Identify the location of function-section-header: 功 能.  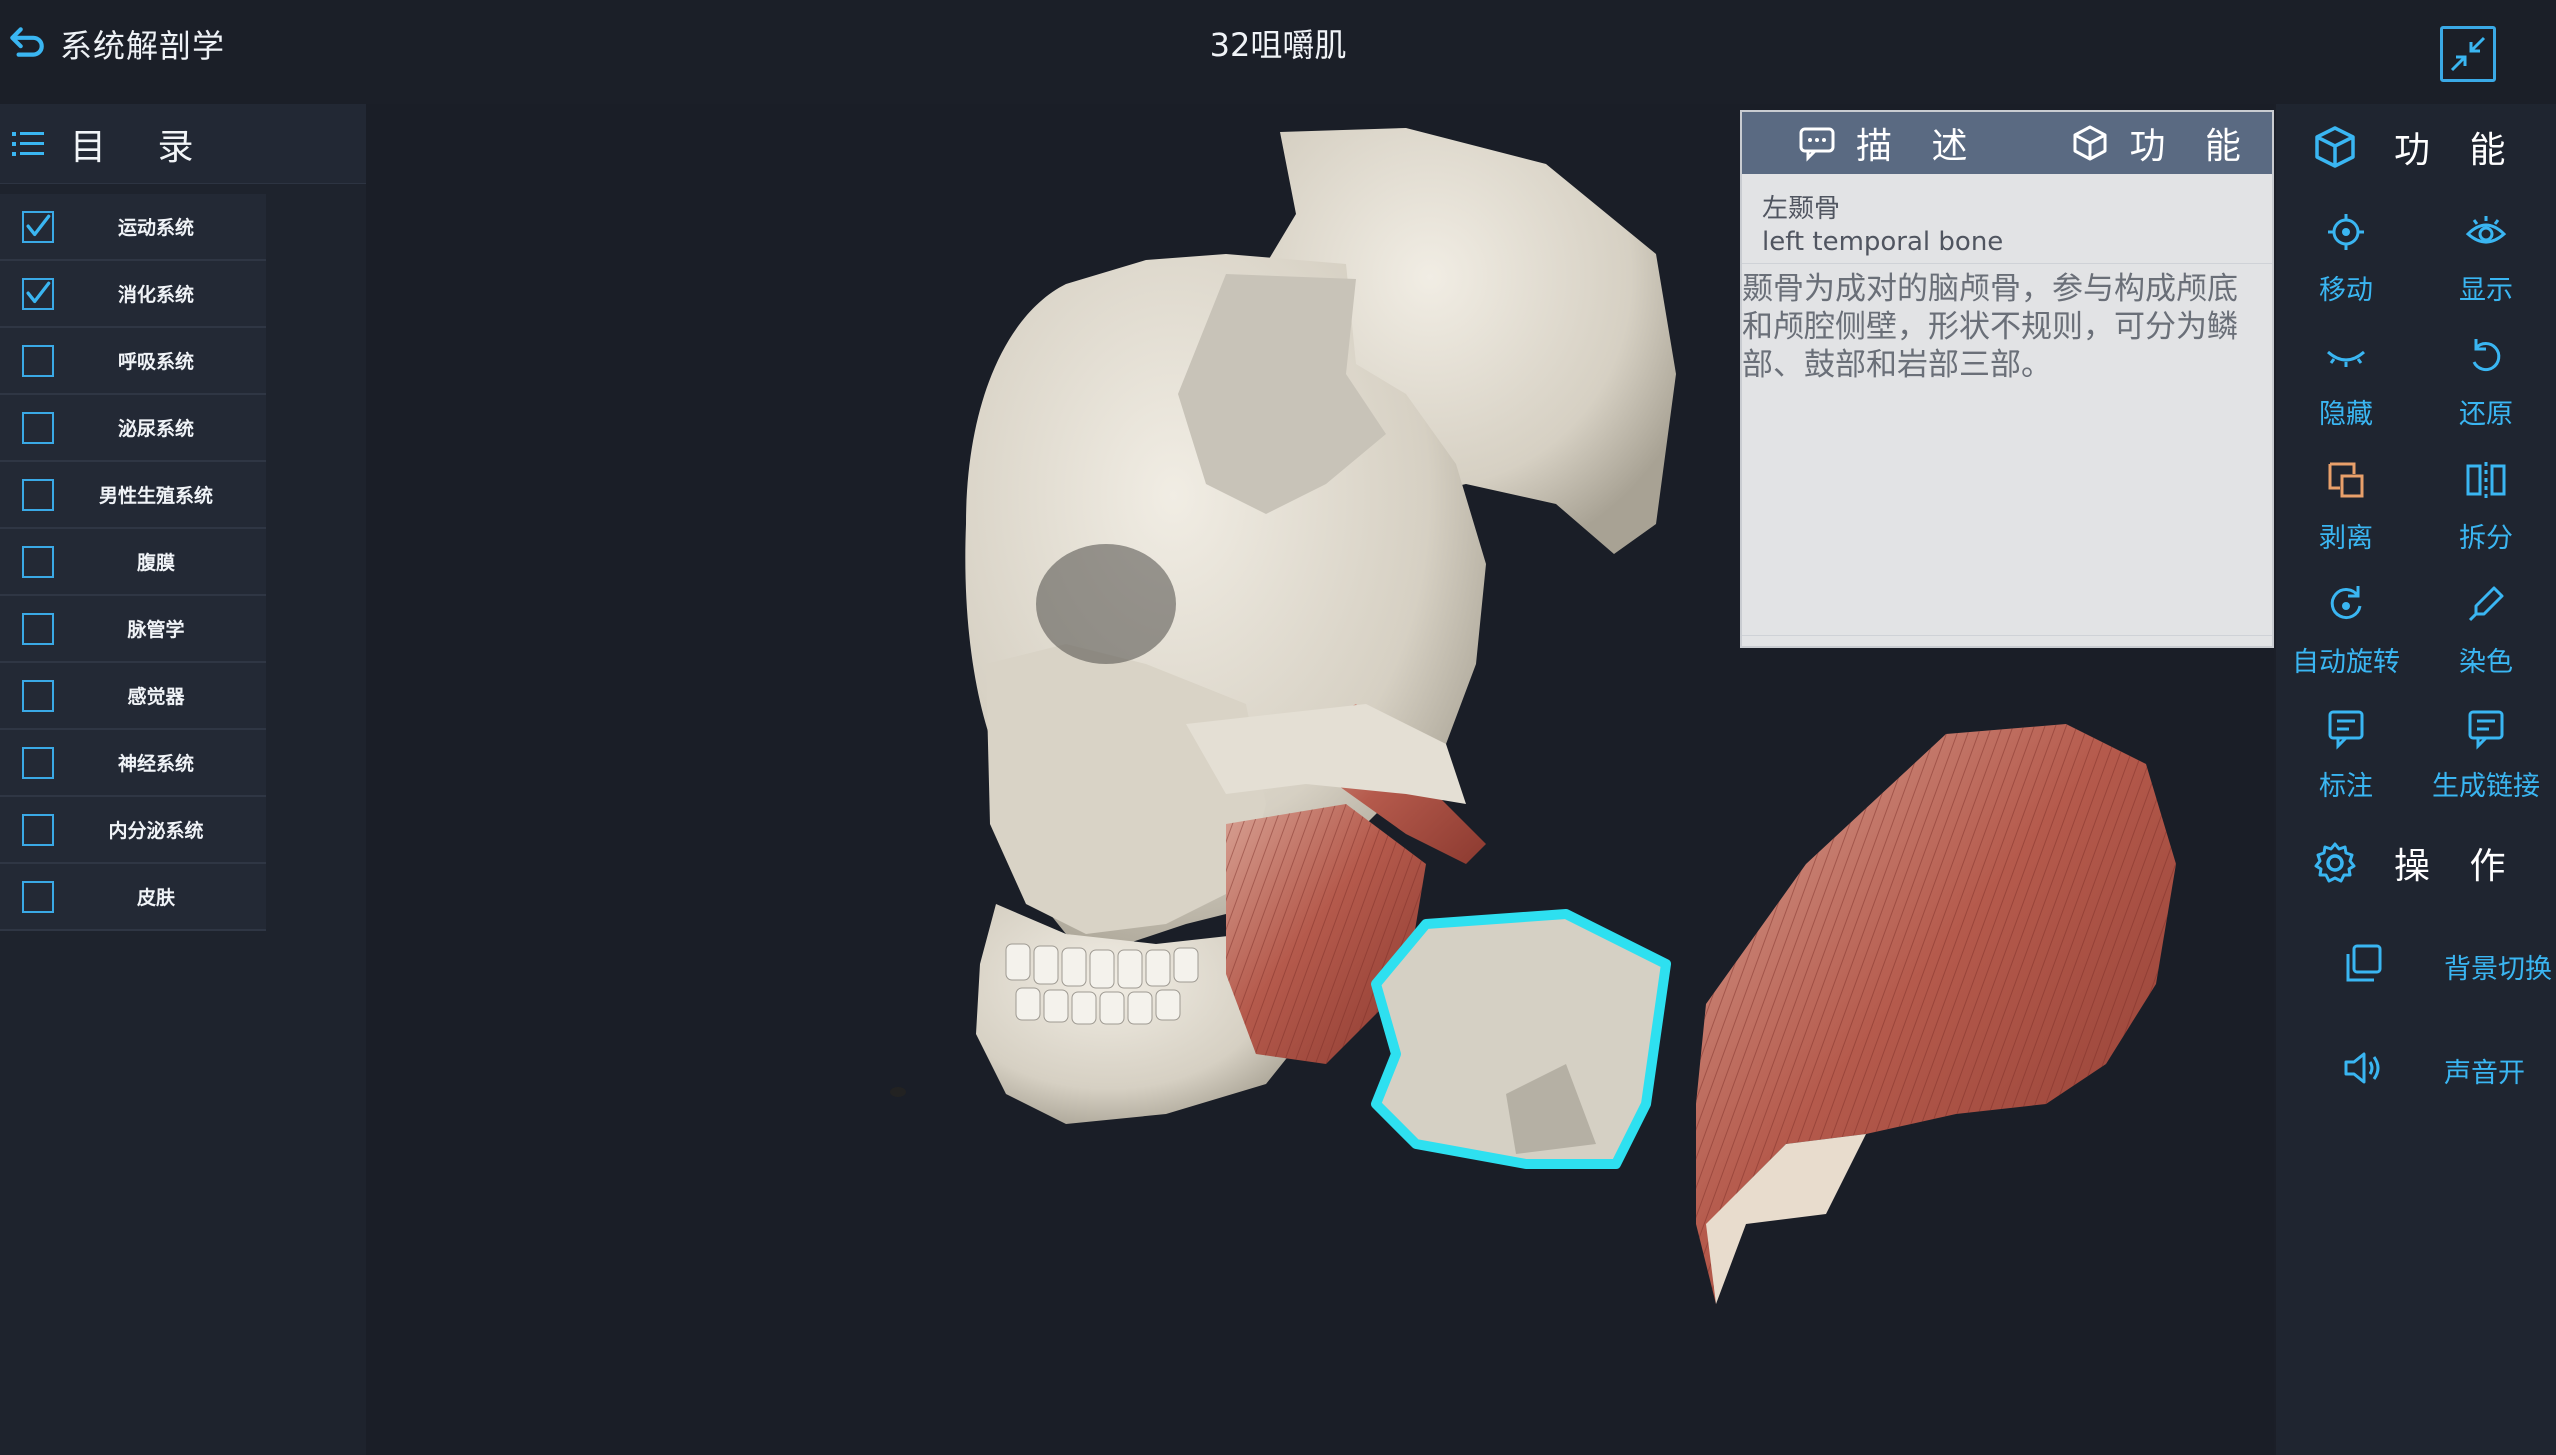
(2416, 147).